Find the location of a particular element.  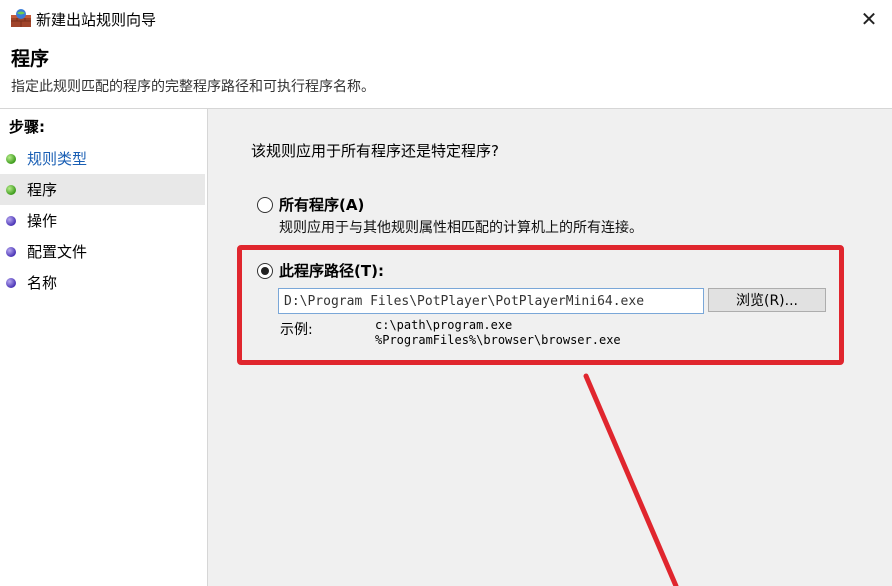

sidebar-item-label: 程序 is located at coordinates (42, 190).